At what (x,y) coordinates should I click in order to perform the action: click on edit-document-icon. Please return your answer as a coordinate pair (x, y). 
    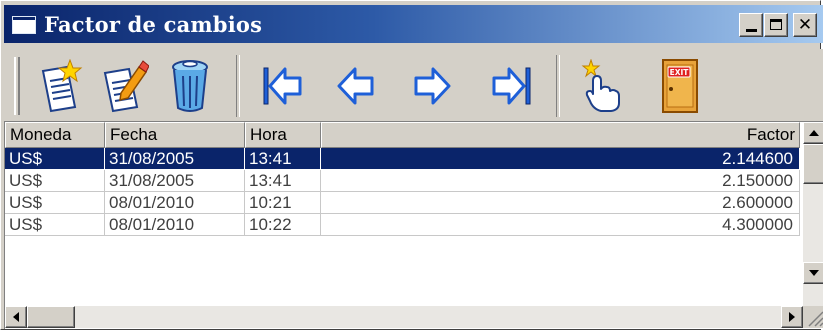
    Looking at the image, I should click on (126, 86).